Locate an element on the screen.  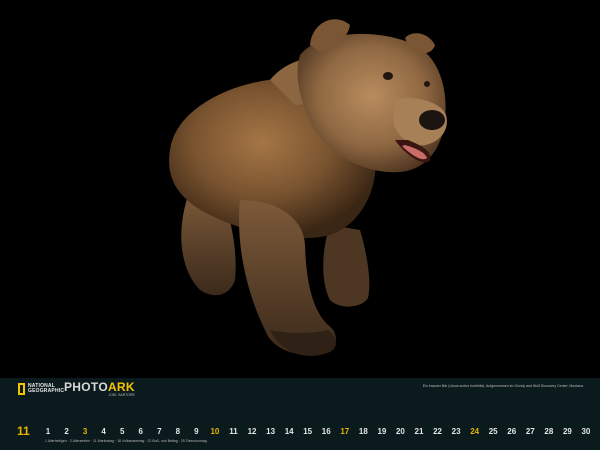
day-18: 18 is located at coordinates (363, 431).